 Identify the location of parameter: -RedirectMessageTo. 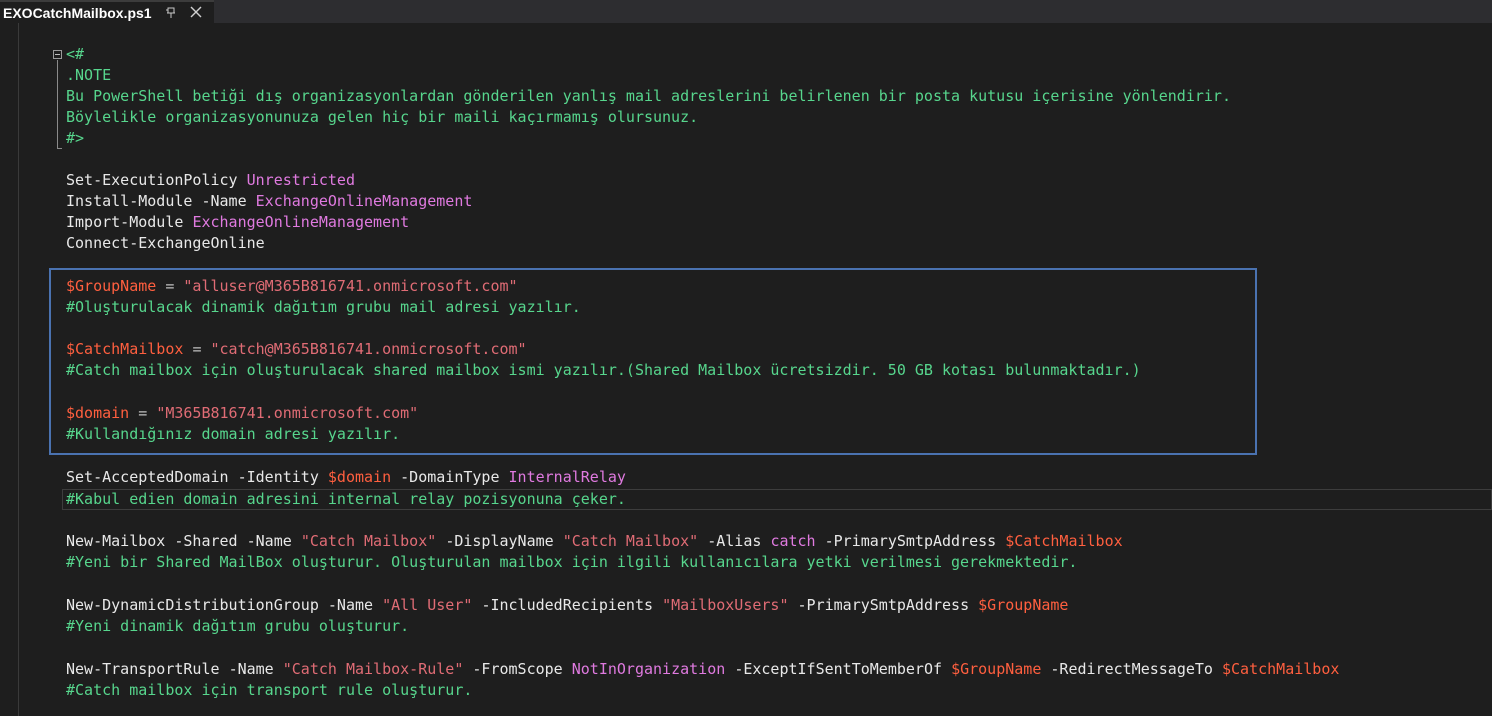
(1131, 669).